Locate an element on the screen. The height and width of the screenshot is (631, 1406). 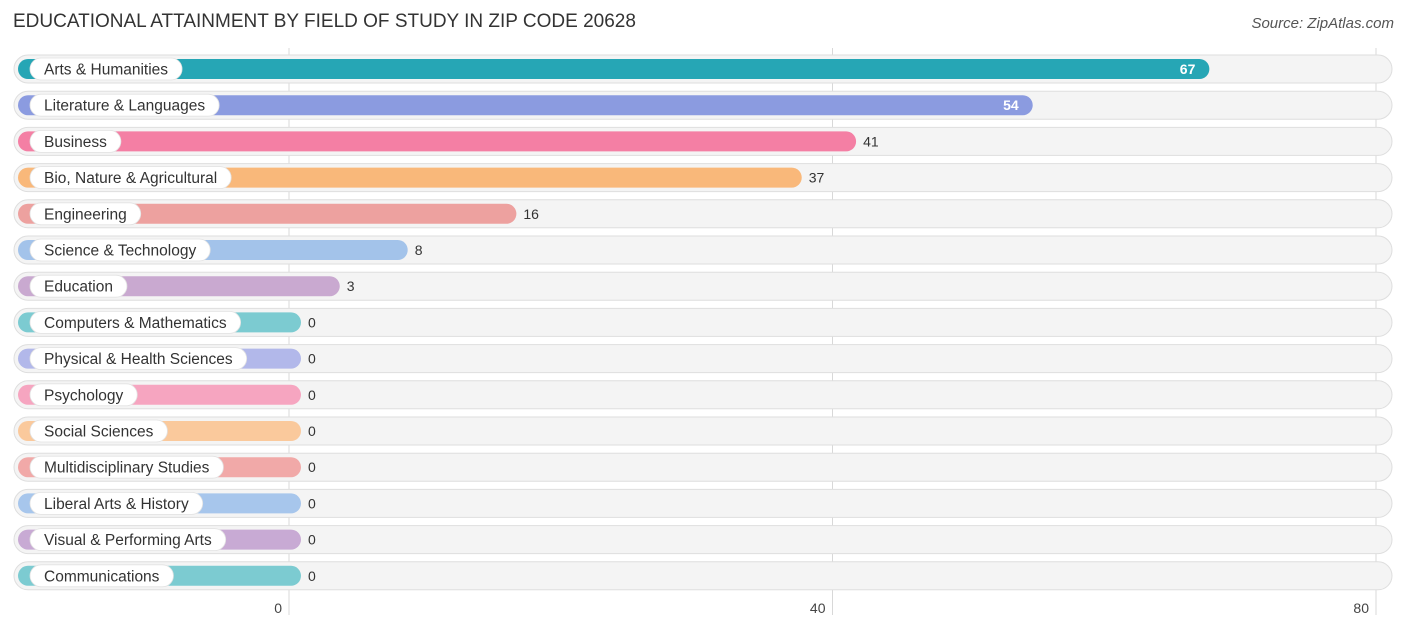
category-label: Bio, Nature & Agricultural is located at coordinates (130, 178).